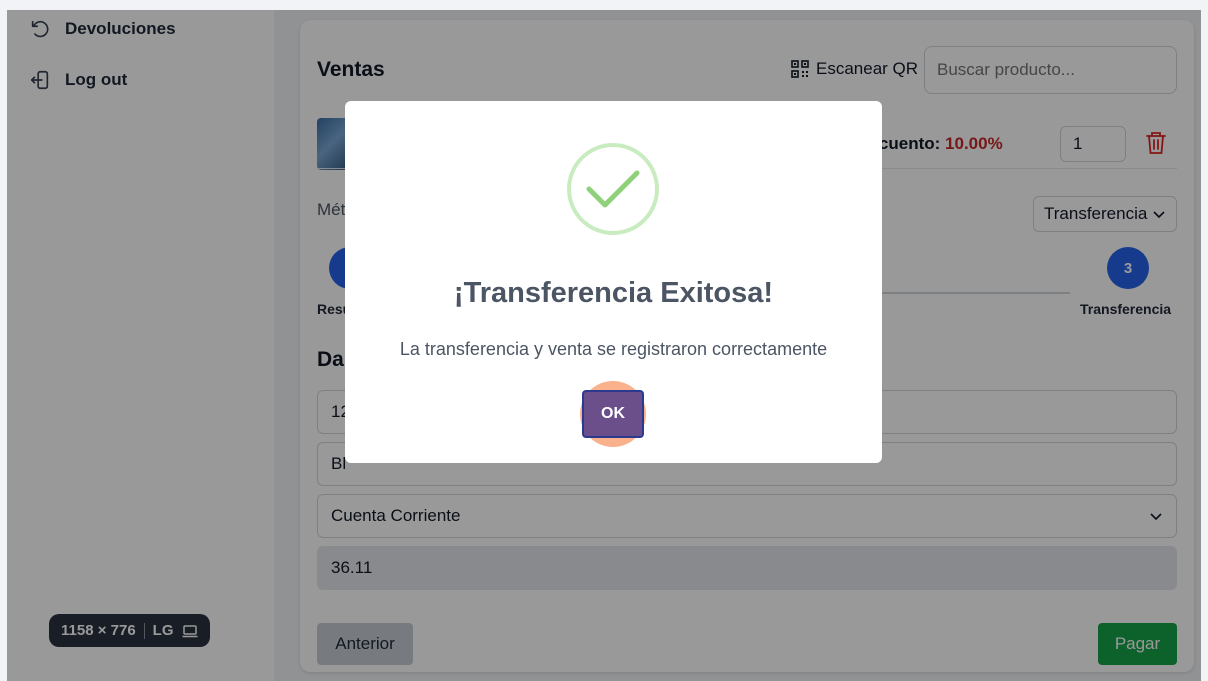 The image size is (1208, 681). I want to click on ok-button: OK, so click(613, 414).